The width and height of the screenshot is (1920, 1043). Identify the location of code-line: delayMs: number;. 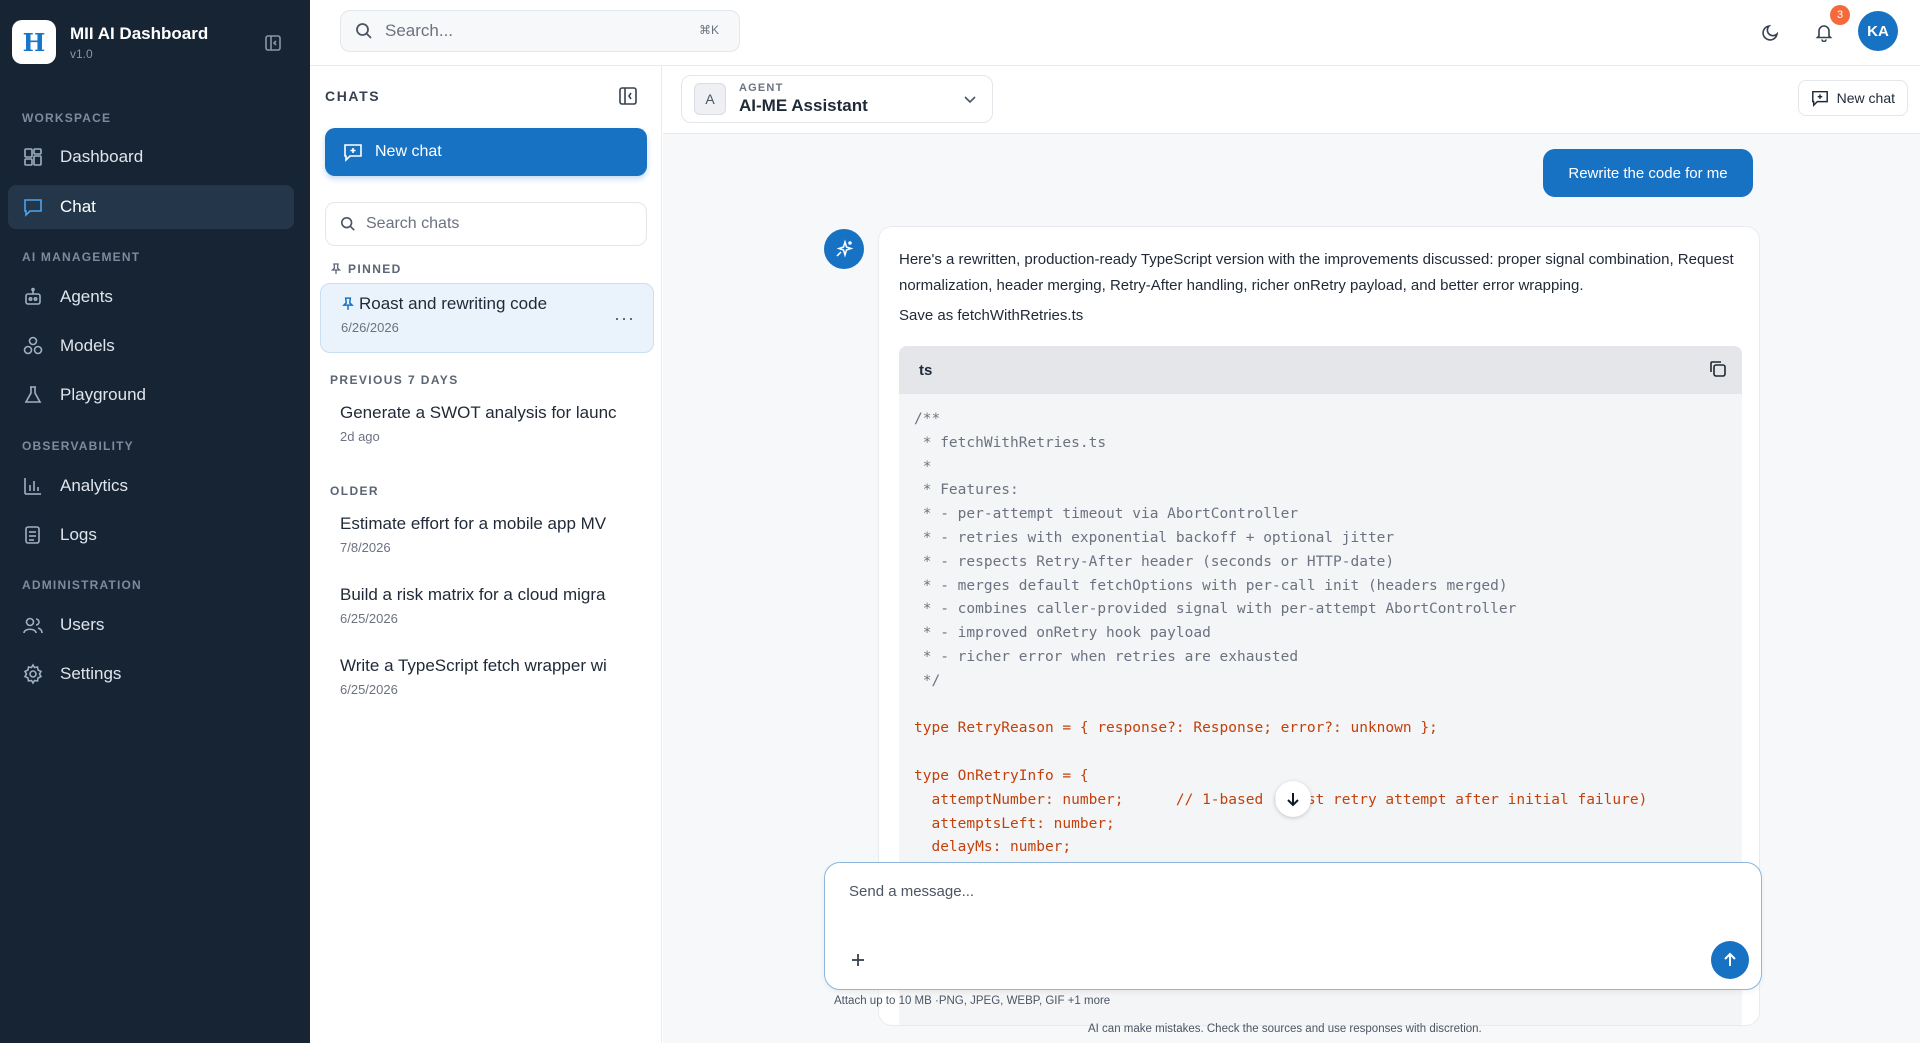
(993, 847).